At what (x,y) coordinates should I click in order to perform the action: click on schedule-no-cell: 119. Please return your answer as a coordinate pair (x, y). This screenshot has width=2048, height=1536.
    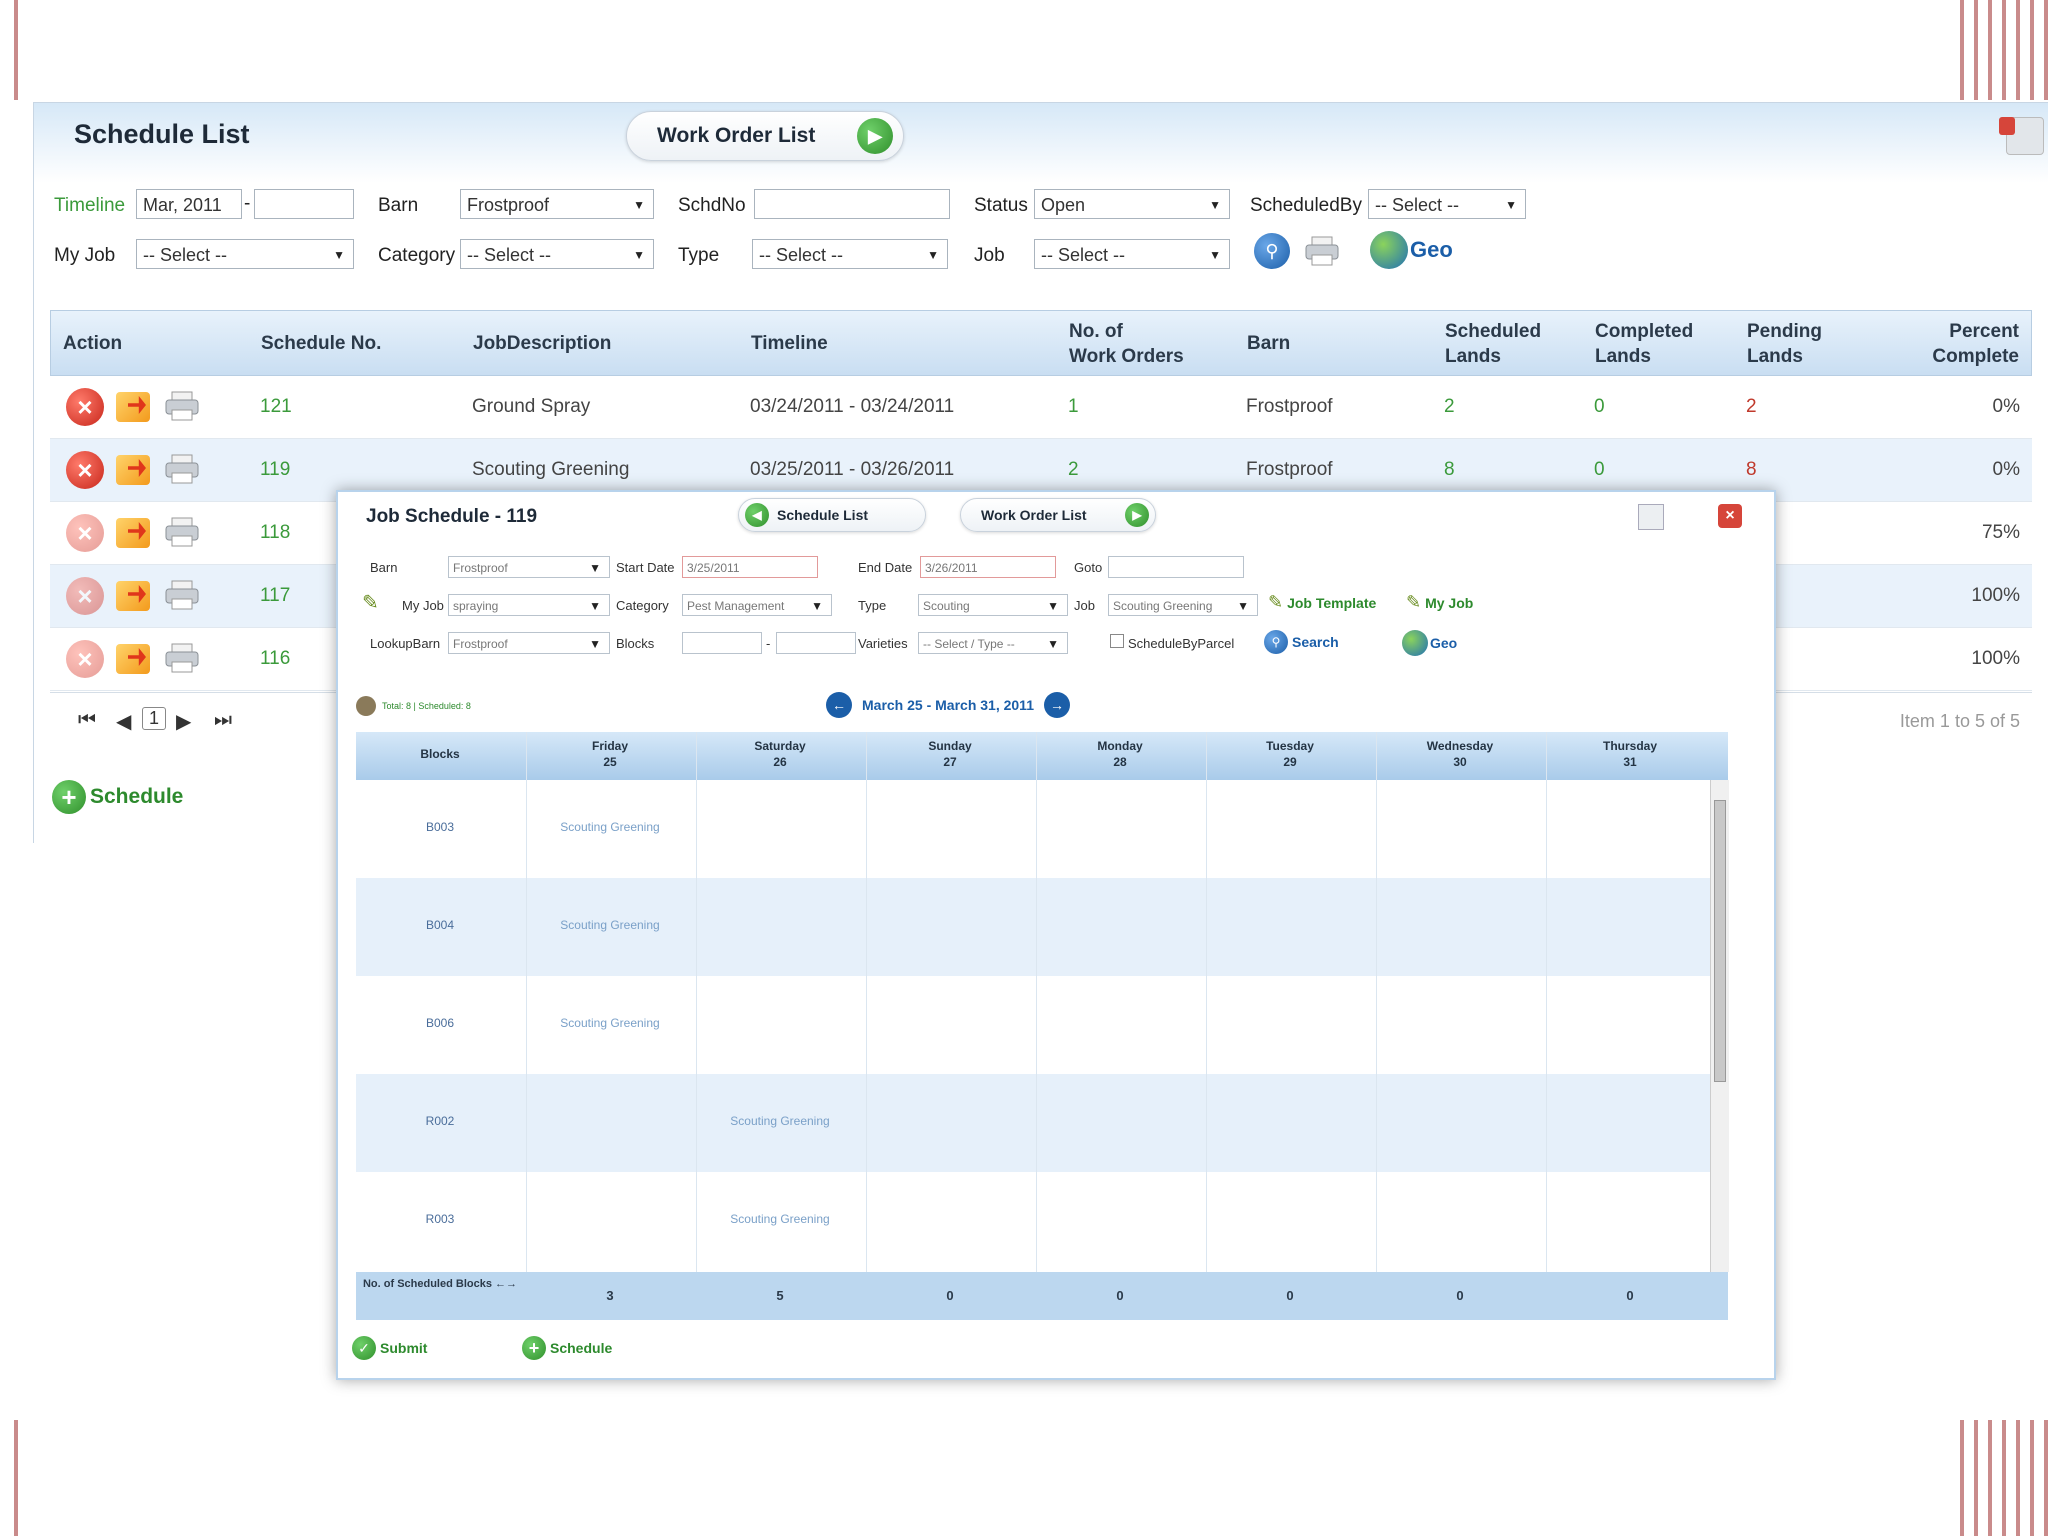
    Looking at the image, I should click on (275, 470).